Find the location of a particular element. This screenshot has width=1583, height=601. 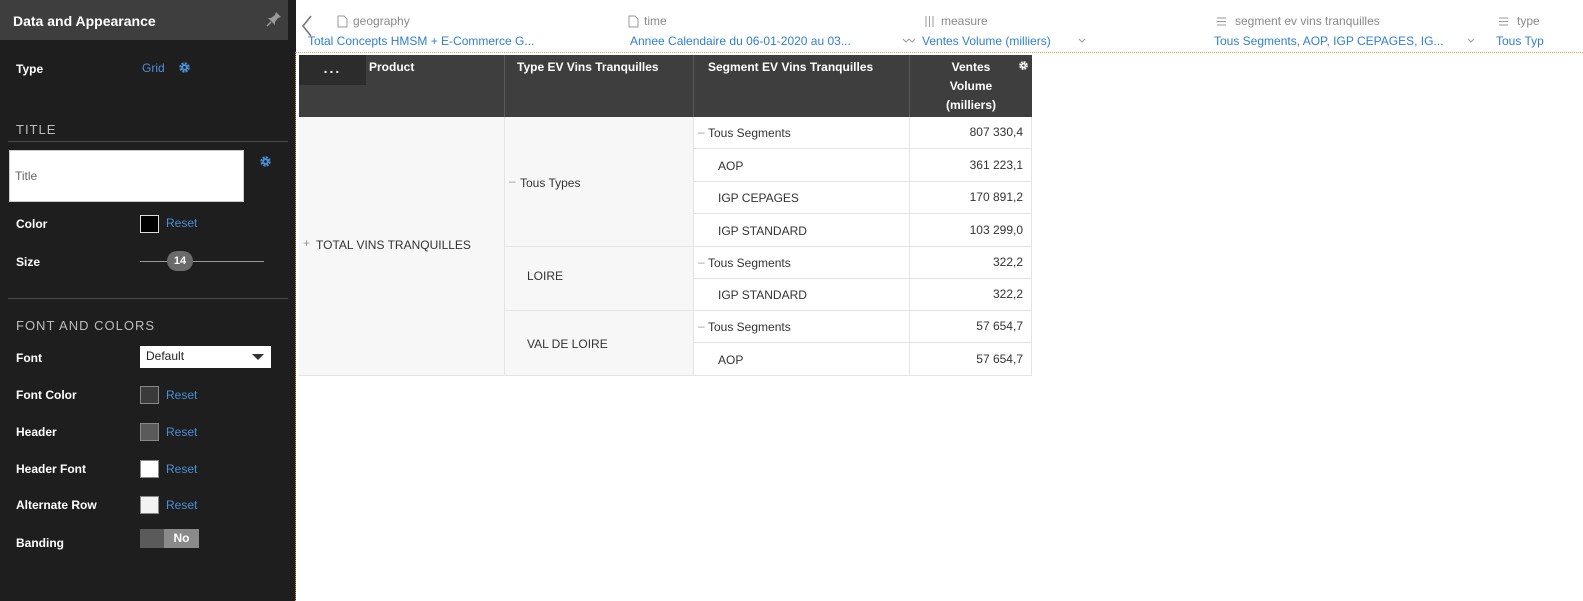

type-value-link: Grid is located at coordinates (153, 68).